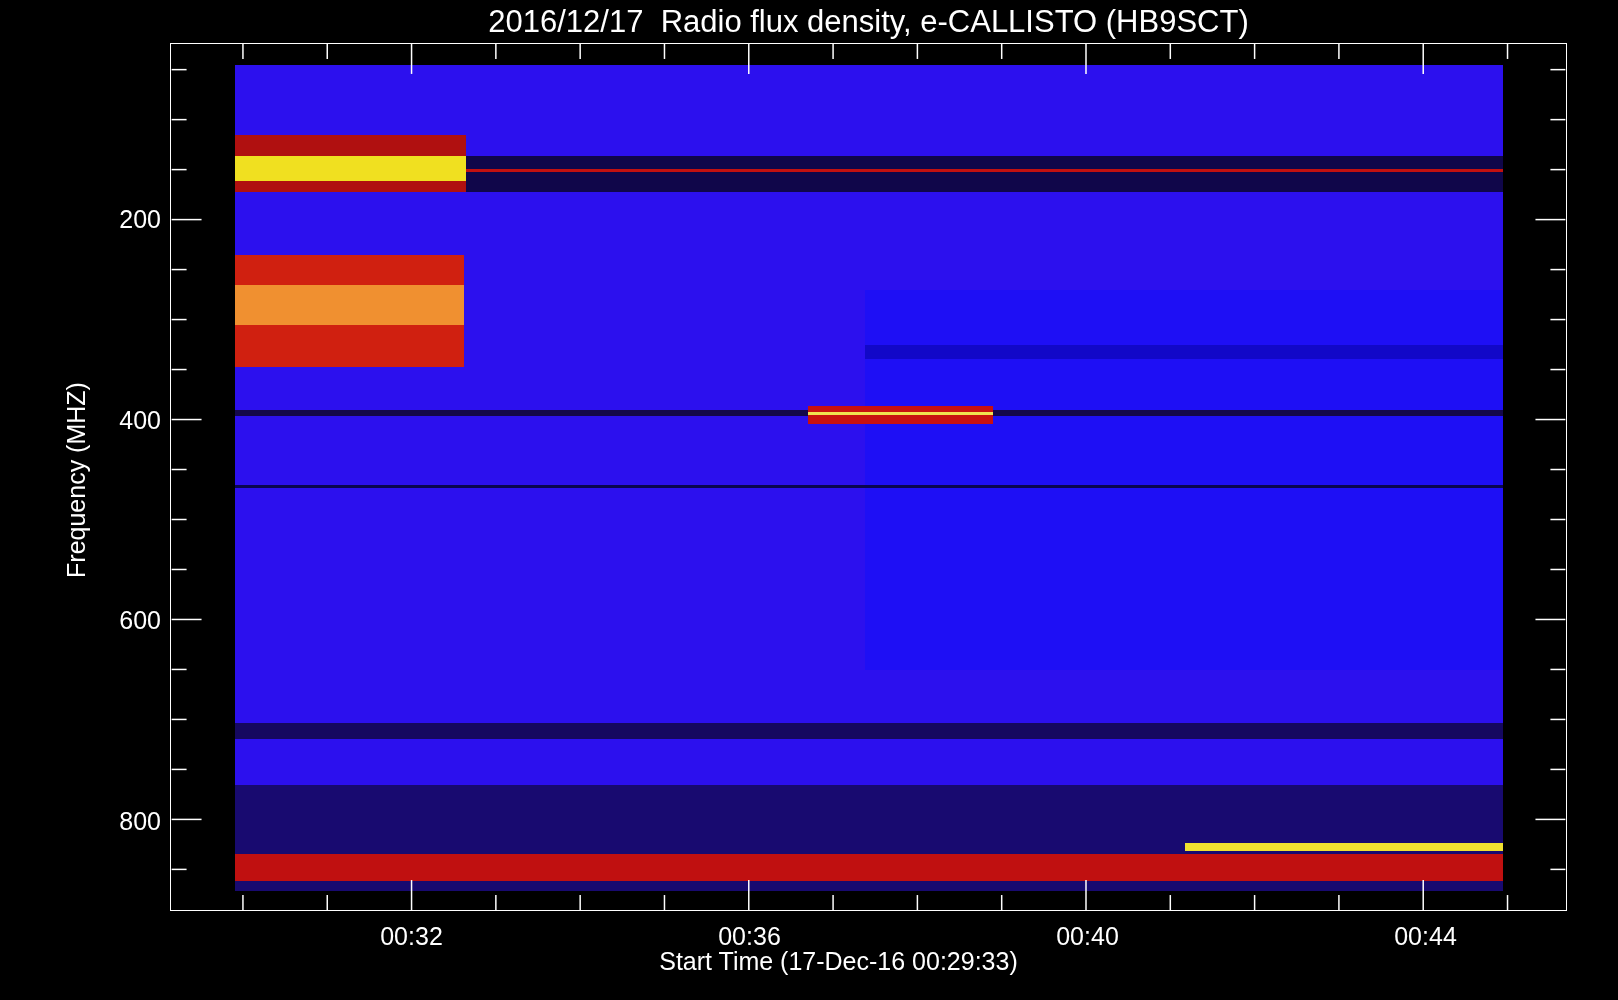 The height and width of the screenshot is (1000, 1618). What do you see at coordinates (838, 963) in the screenshot?
I see `x-axis-label: Start Time (17-Dec-16 00:29:33)` at bounding box center [838, 963].